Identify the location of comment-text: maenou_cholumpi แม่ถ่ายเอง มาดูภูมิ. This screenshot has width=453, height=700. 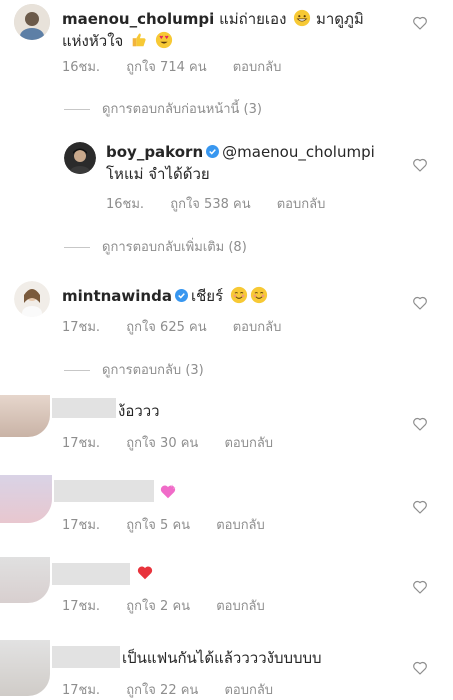
(213, 19).